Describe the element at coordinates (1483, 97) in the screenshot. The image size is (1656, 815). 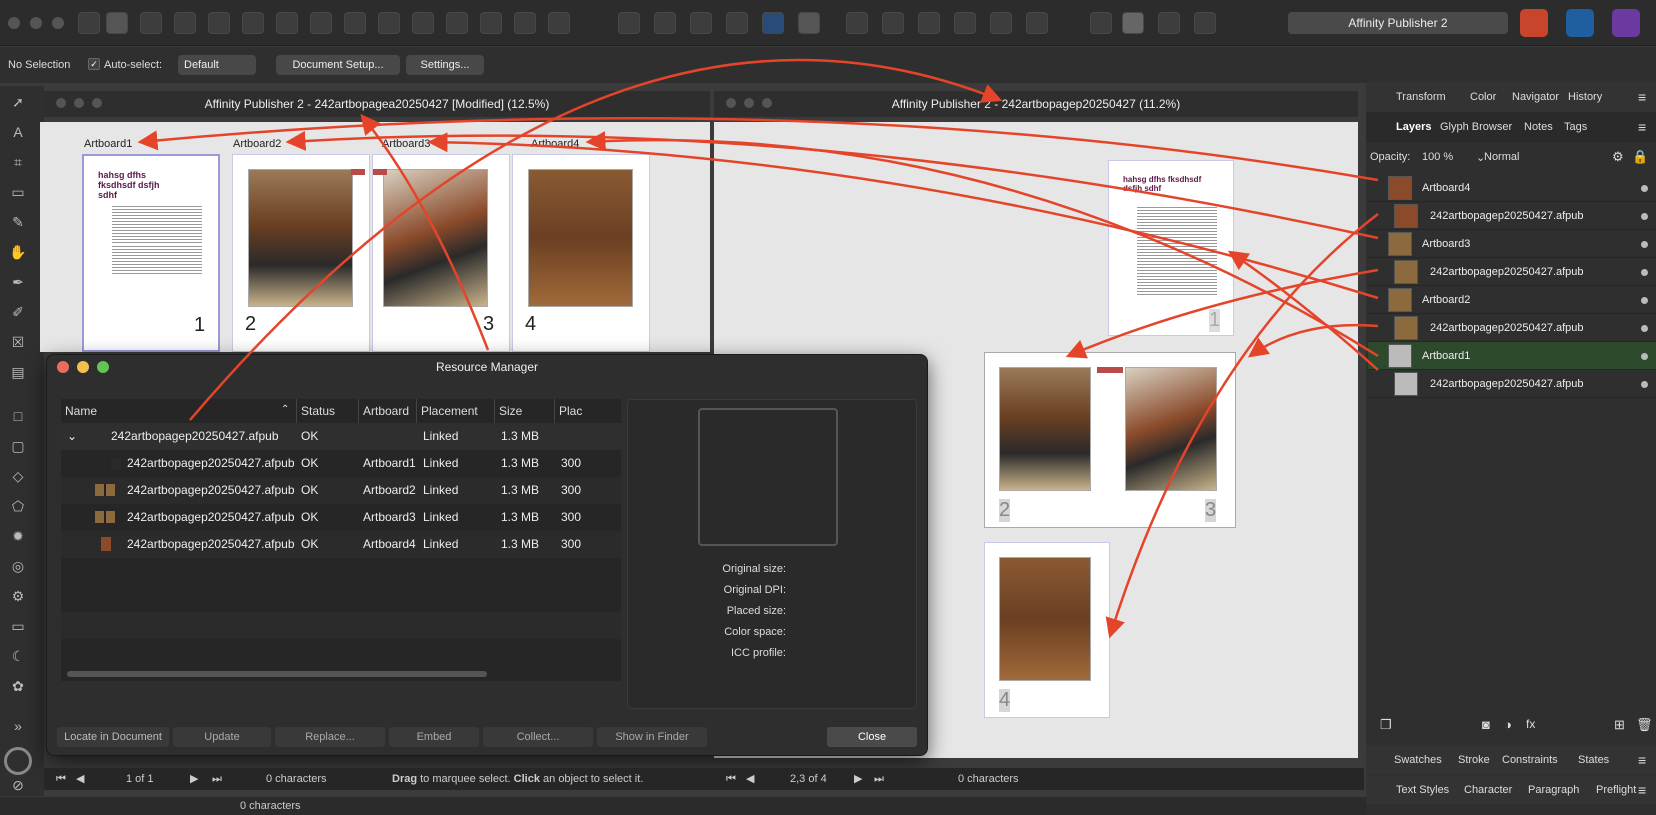
I see `tab-color: Color` at that location.